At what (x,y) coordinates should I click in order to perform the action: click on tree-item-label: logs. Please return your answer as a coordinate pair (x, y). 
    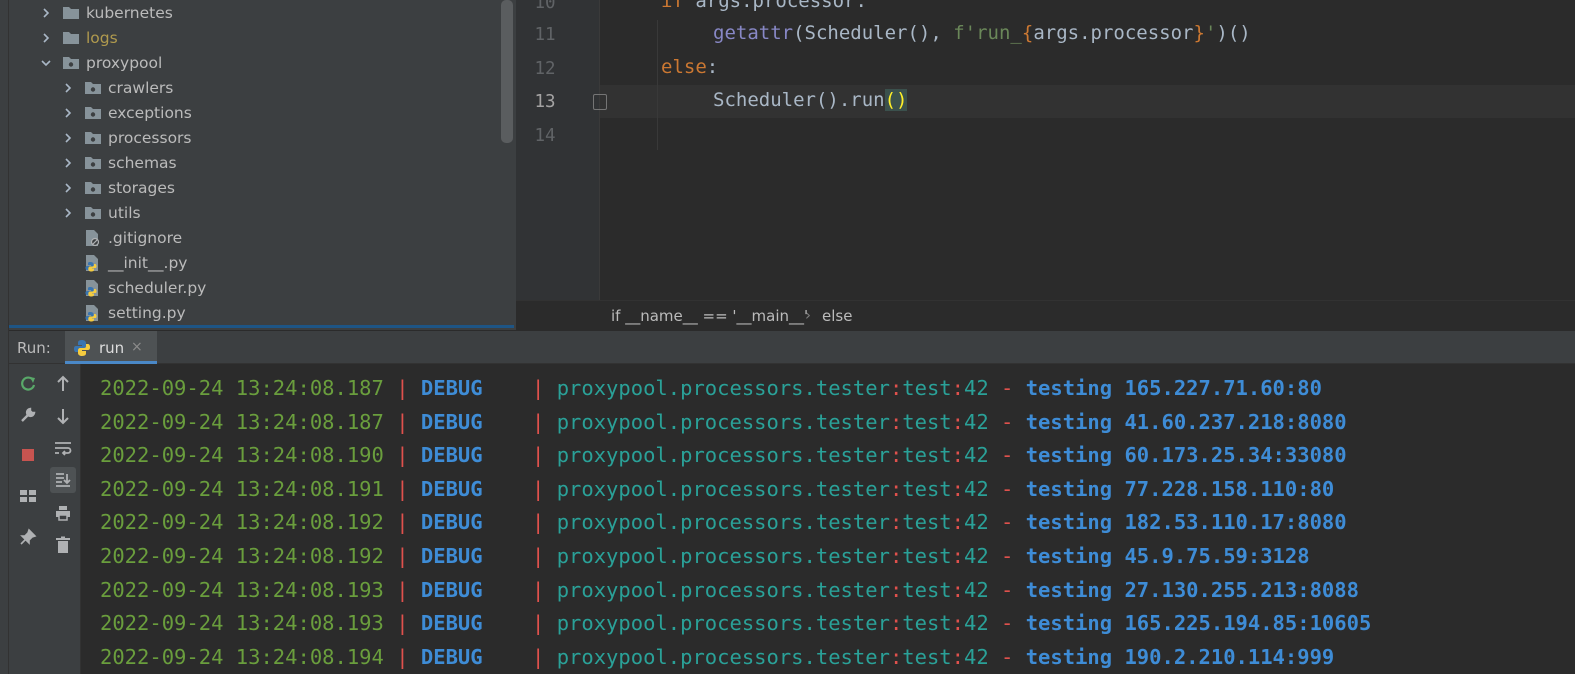
    Looking at the image, I should click on (102, 37).